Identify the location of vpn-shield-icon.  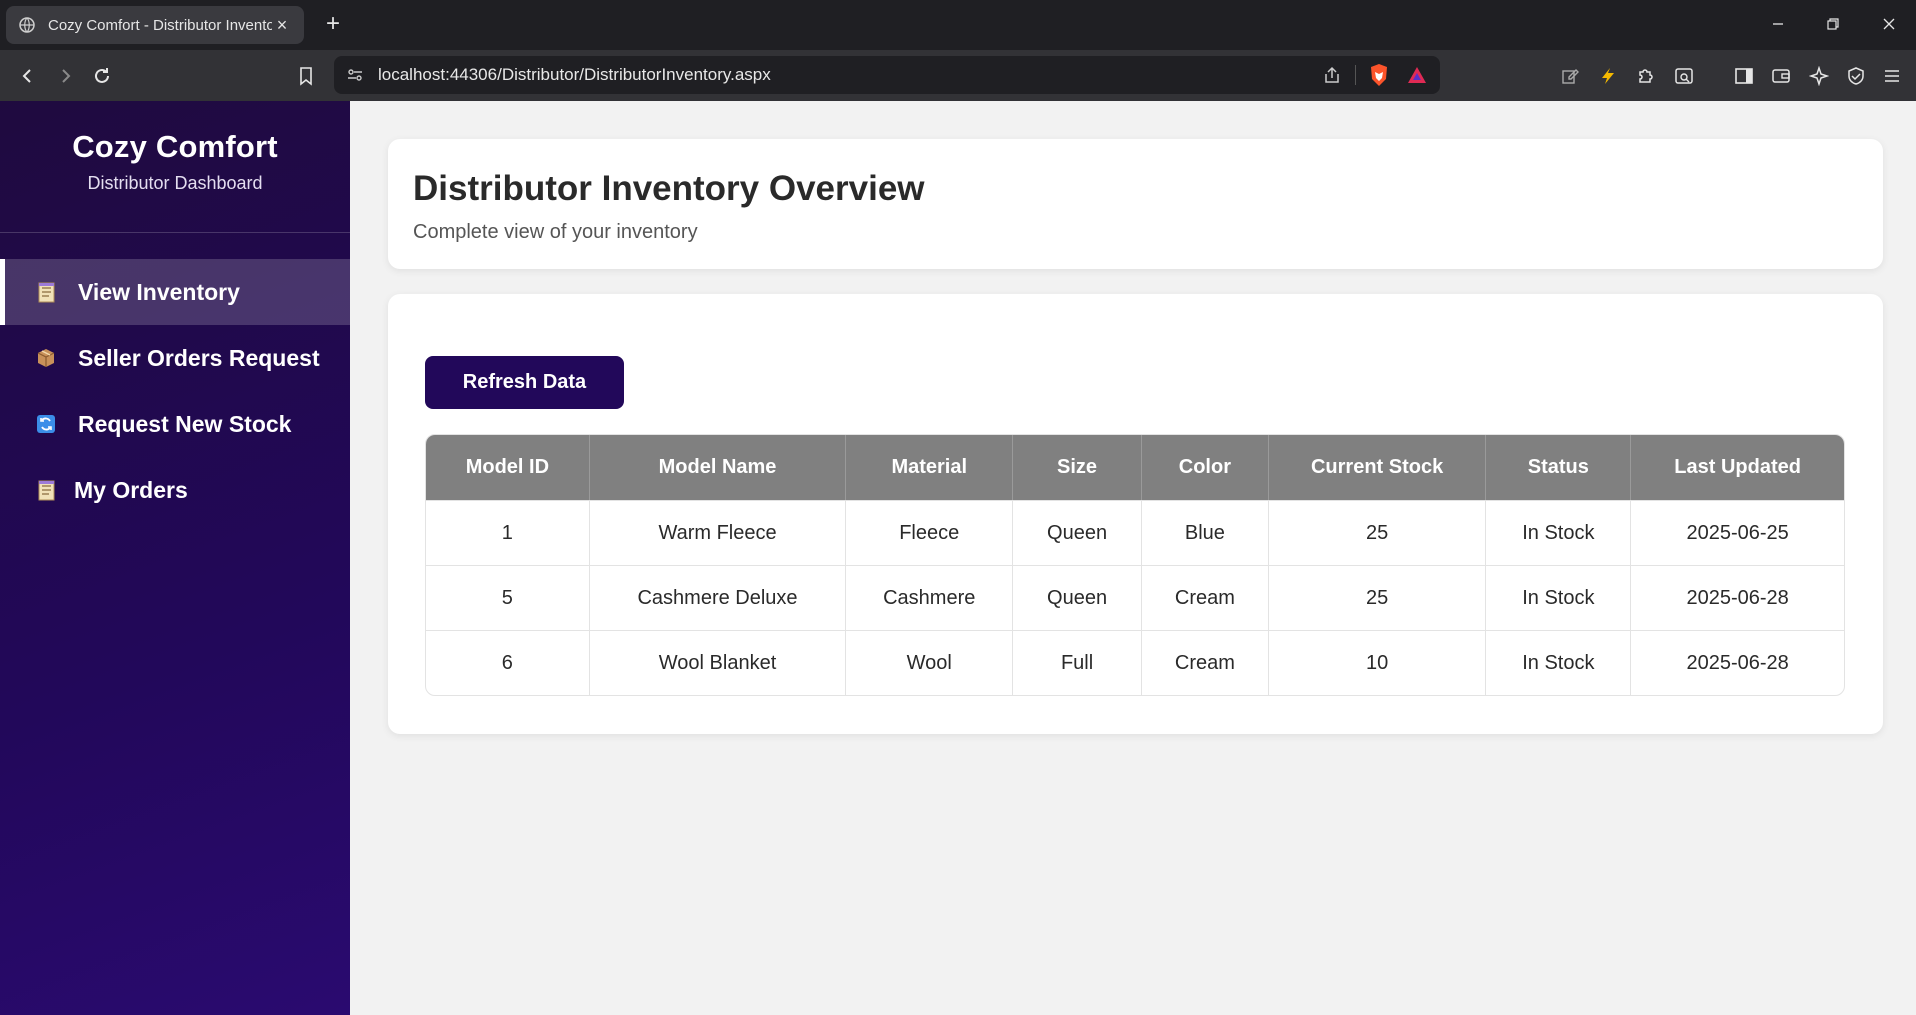
(1856, 76).